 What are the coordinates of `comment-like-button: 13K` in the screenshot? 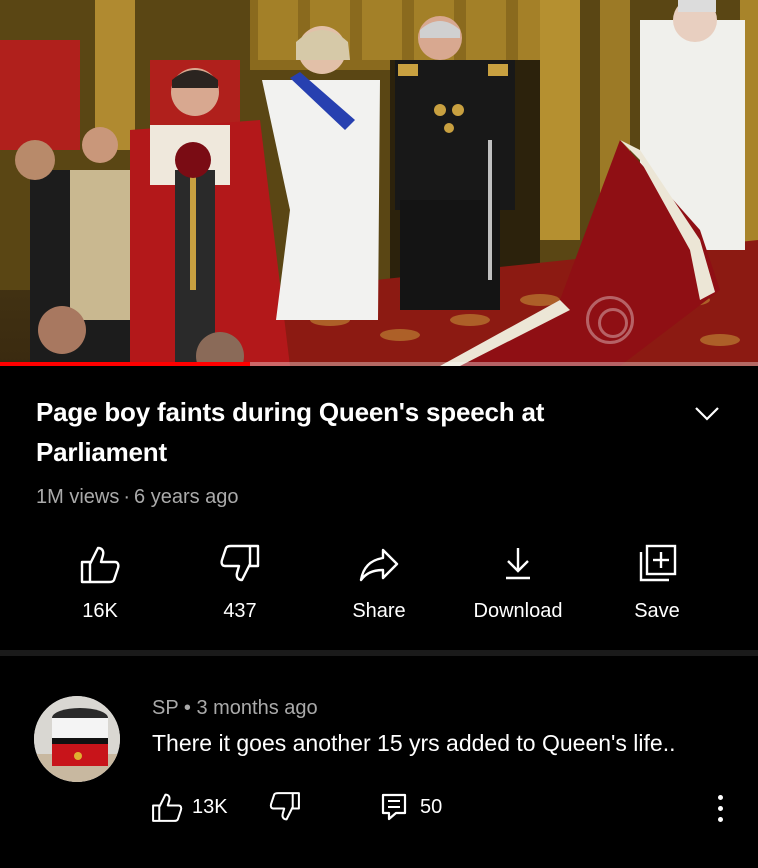 It's located at (189, 807).